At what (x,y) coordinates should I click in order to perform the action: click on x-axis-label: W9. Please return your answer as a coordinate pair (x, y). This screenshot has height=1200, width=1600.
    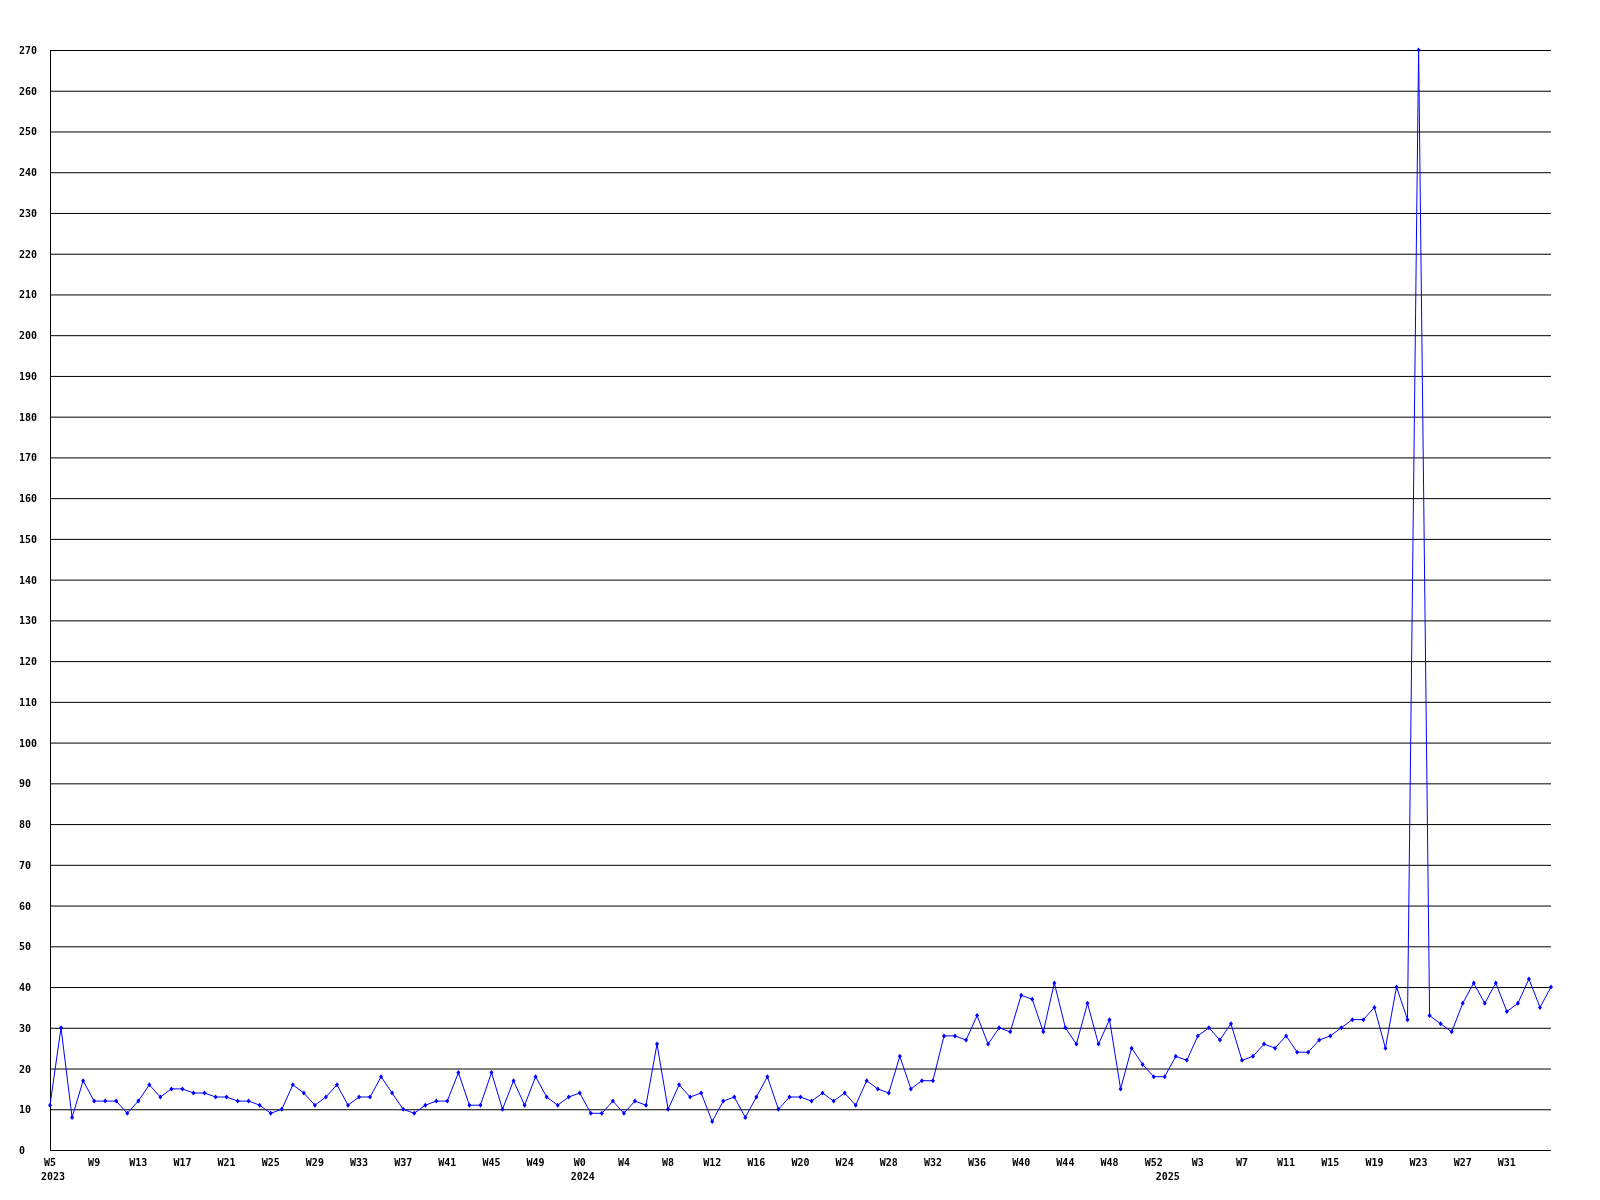
    Looking at the image, I should click on (94, 1162).